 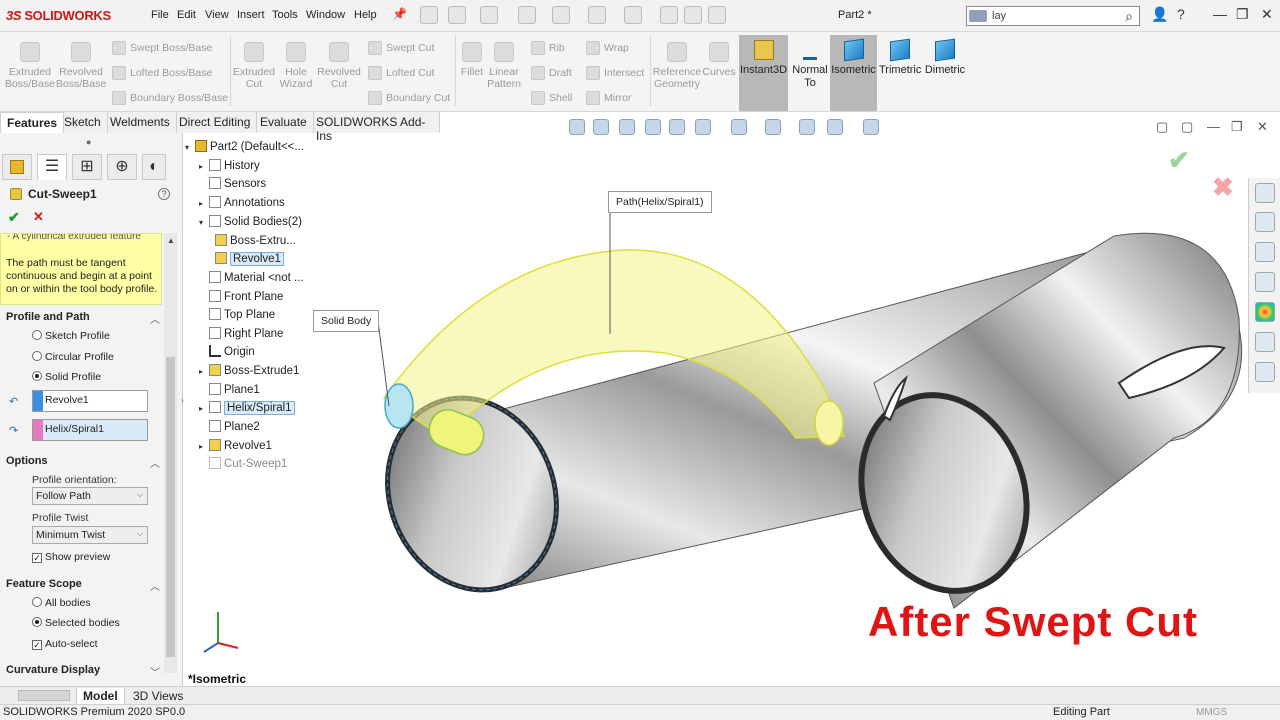 What do you see at coordinates (693, 15) in the screenshot?
I see `file-properties-icon` at bounding box center [693, 15].